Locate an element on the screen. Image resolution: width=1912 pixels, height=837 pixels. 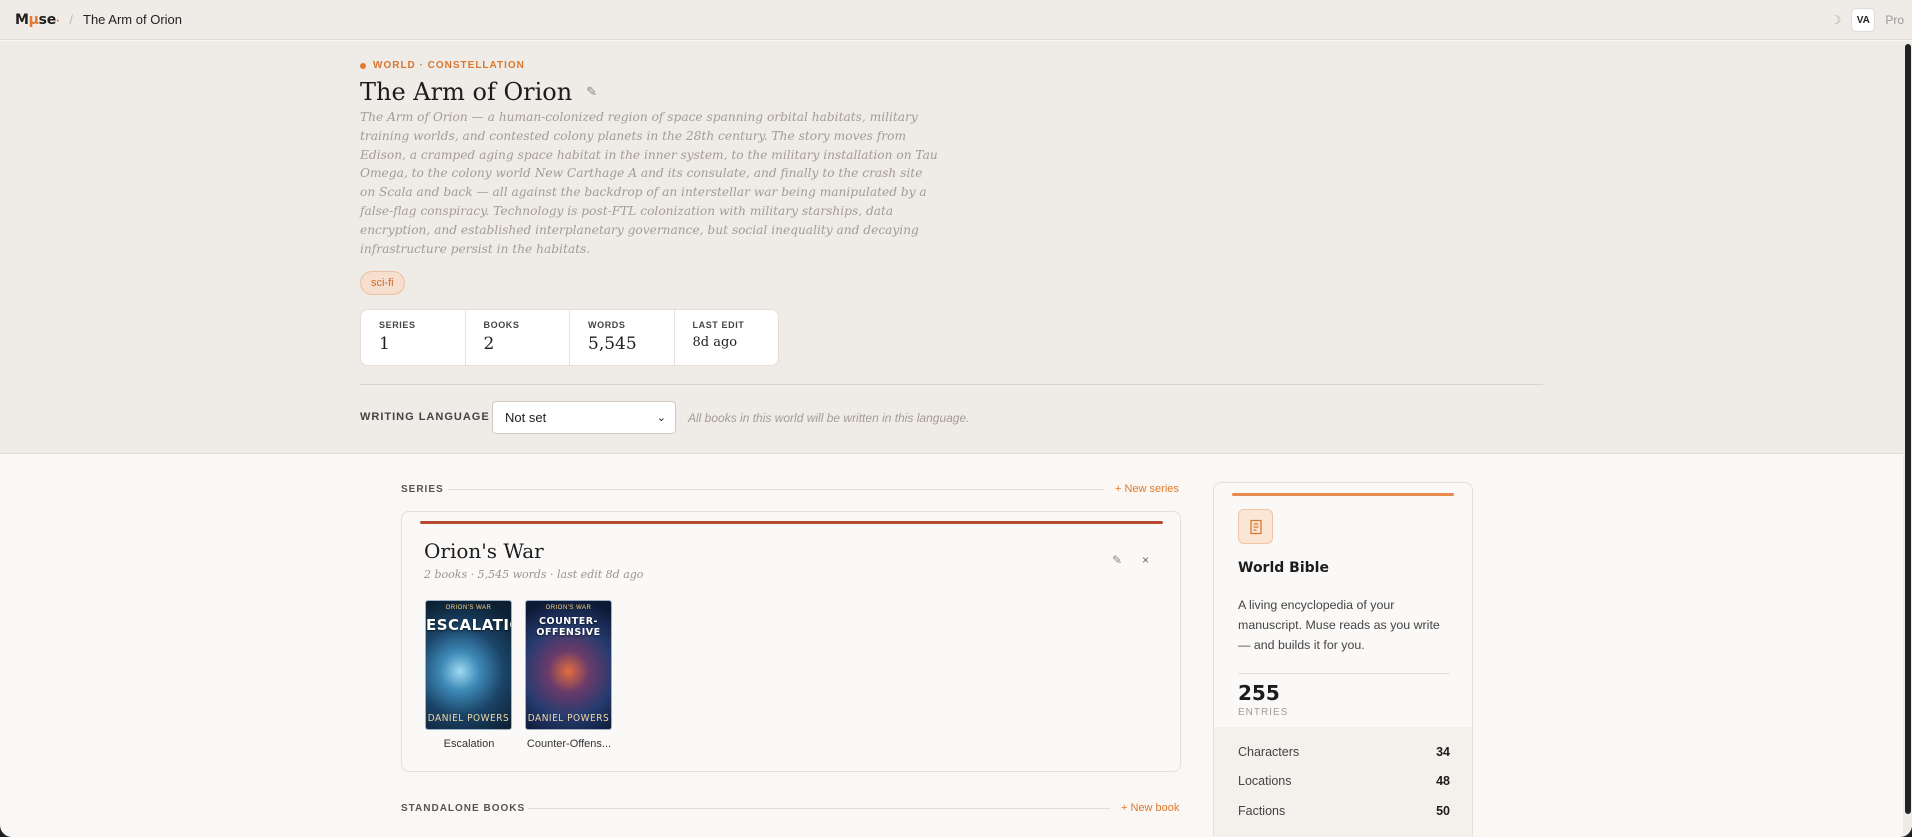
stat-last-edit: LAST EDIT 8d ago is located at coordinates (727, 337).